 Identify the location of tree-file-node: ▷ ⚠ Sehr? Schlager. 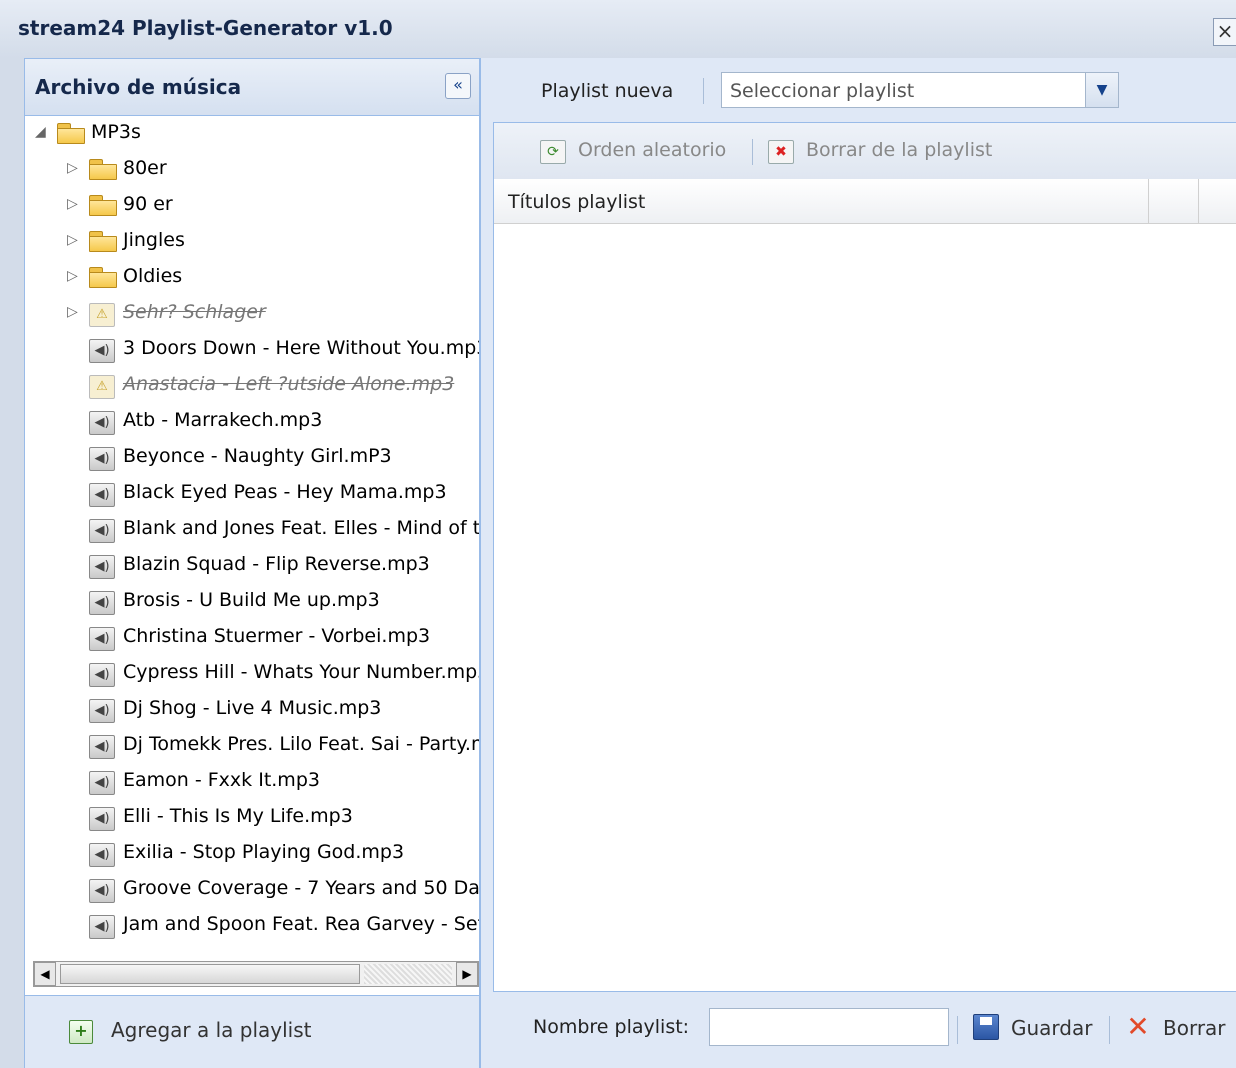
(252, 315).